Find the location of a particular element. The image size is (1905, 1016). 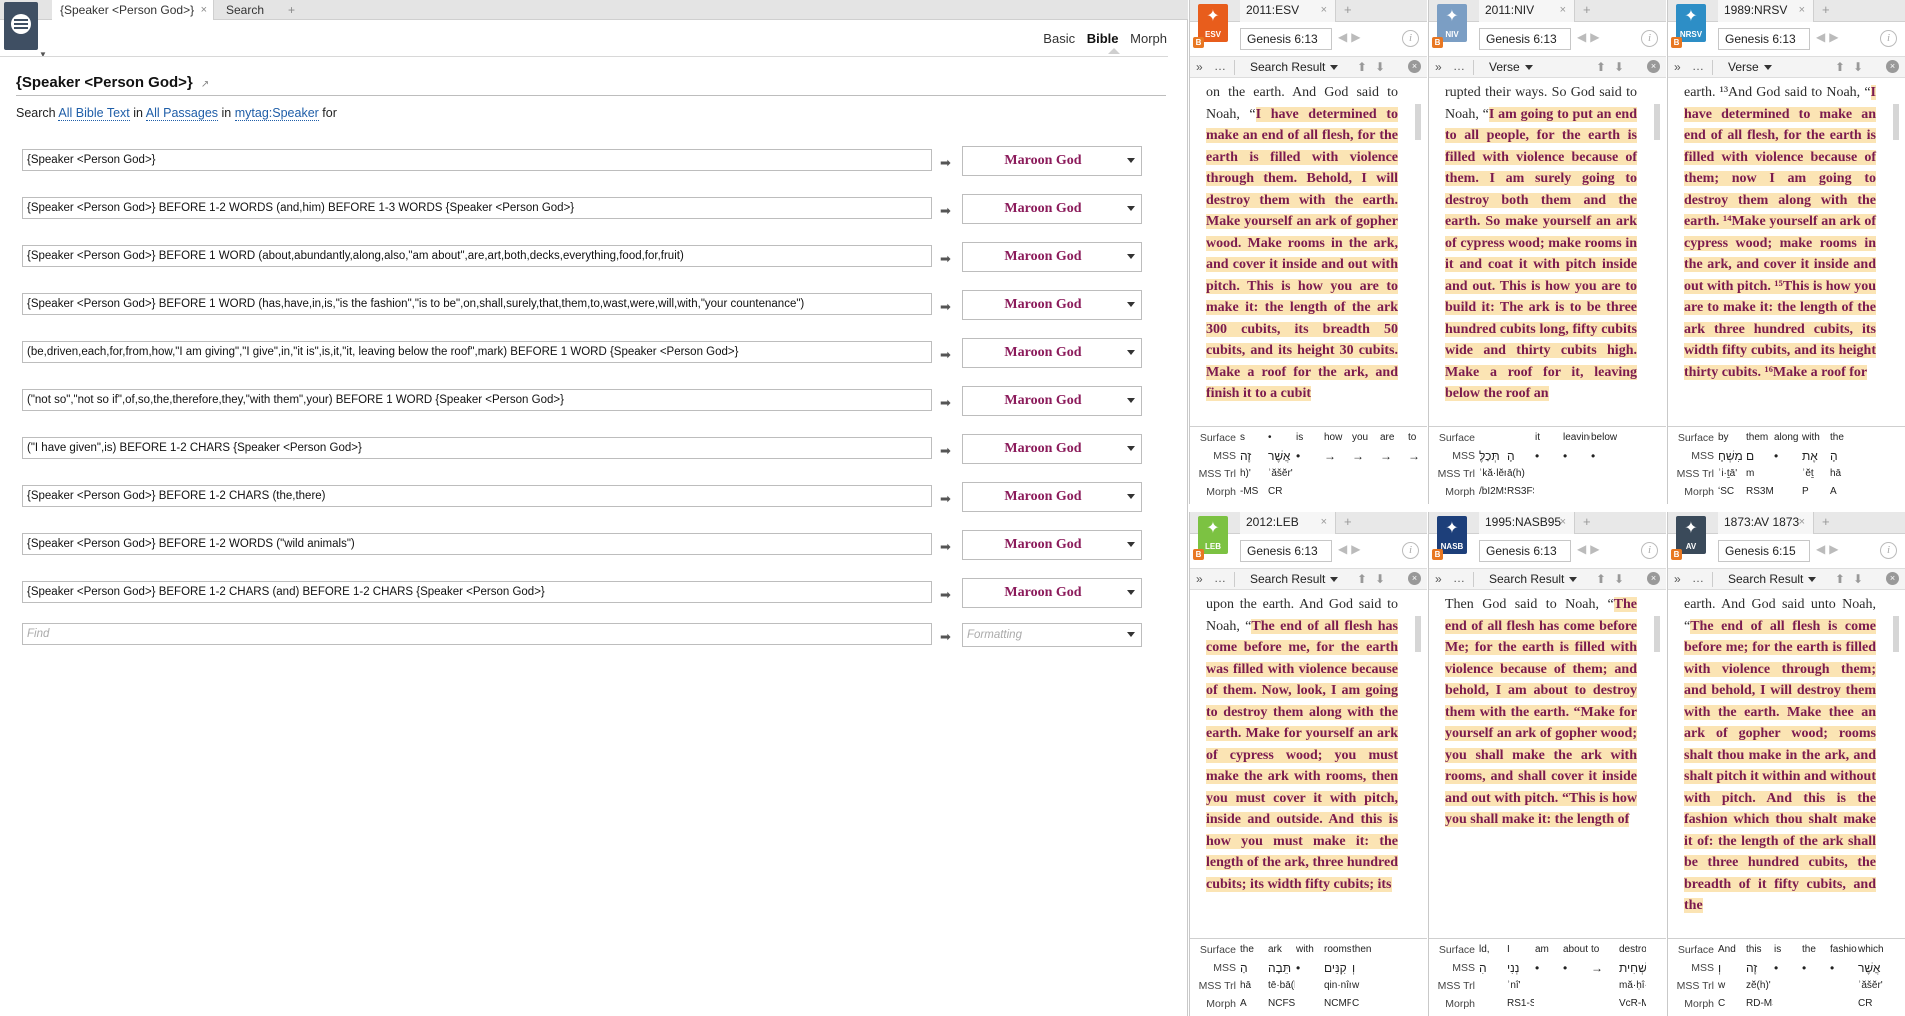

interlinear-column: how → is located at coordinates (1337, 465).